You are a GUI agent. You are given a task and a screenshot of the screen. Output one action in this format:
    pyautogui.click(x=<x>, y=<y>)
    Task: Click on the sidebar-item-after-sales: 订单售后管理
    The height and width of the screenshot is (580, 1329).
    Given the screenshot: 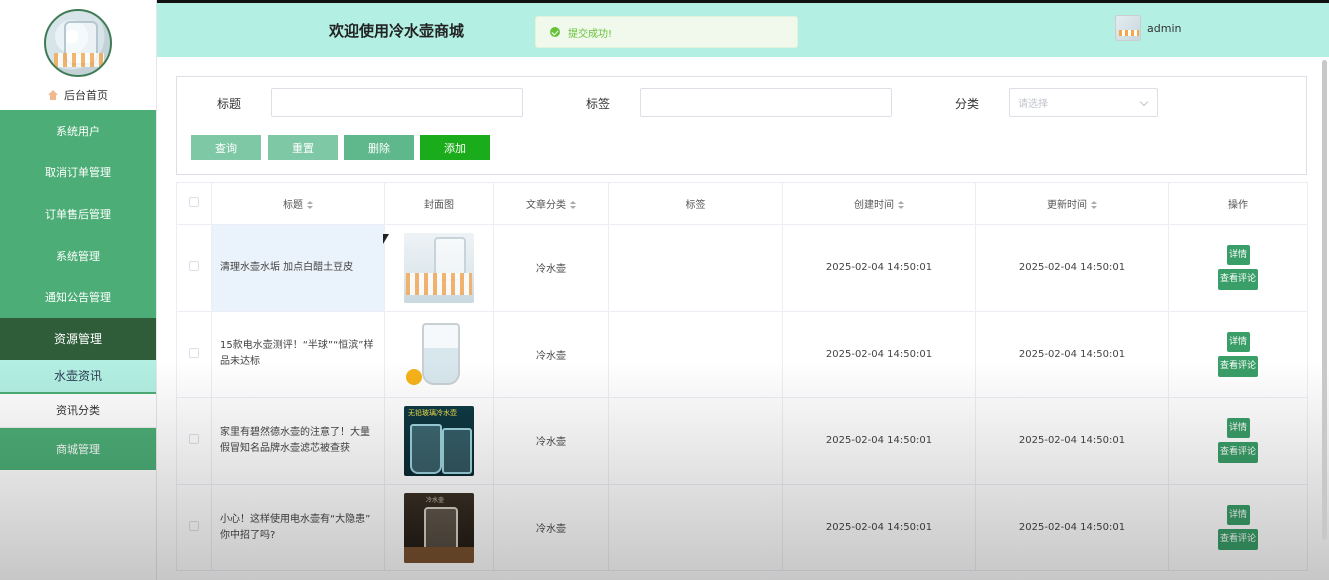 What is the action you would take?
    pyautogui.click(x=78, y=214)
    